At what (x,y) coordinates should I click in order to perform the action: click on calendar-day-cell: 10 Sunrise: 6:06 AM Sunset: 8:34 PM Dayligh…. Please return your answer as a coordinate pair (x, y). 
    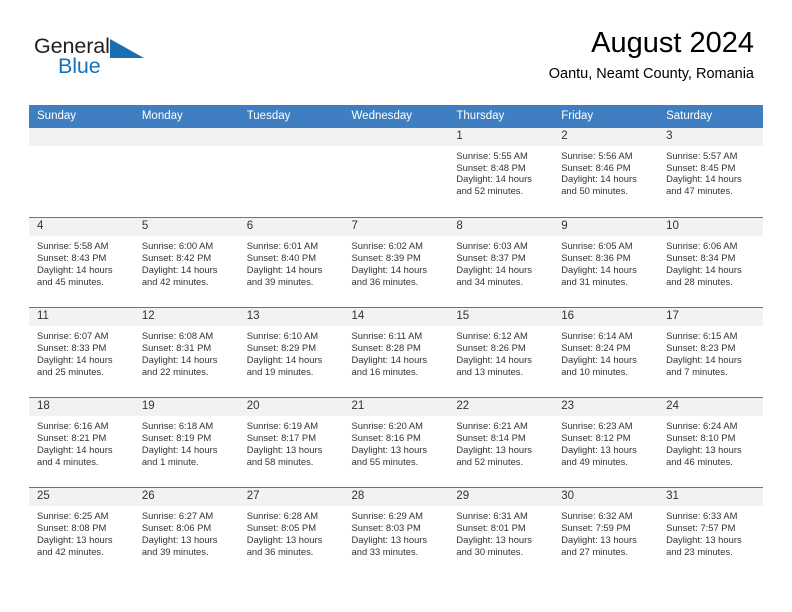
    Looking at the image, I should click on (710, 262).